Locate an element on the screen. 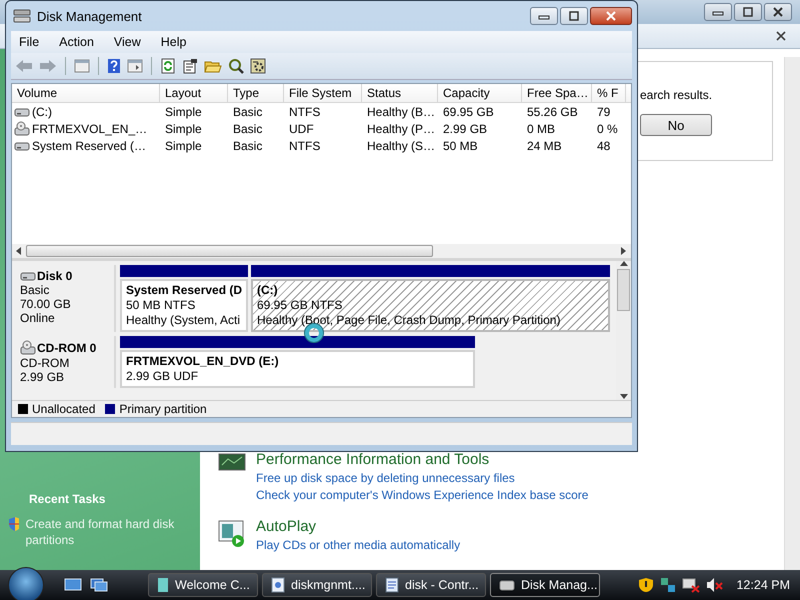  help-icon is located at coordinates (114, 66).